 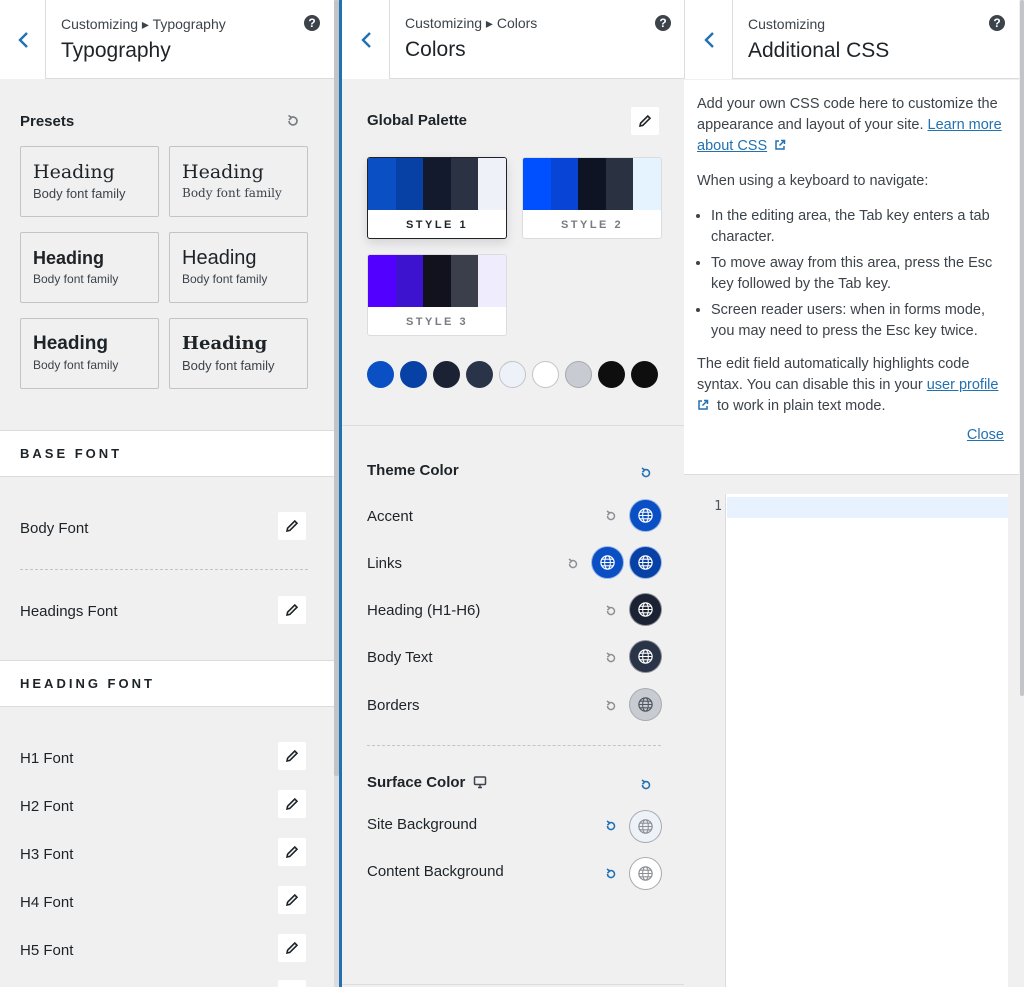 I want to click on close-link: Close, so click(x=985, y=435).